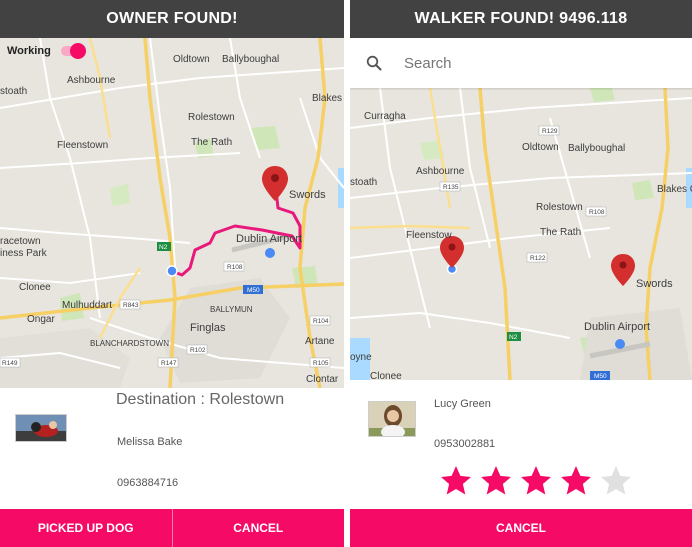  I want to click on owner-name: Melissa Bake, so click(150, 442).